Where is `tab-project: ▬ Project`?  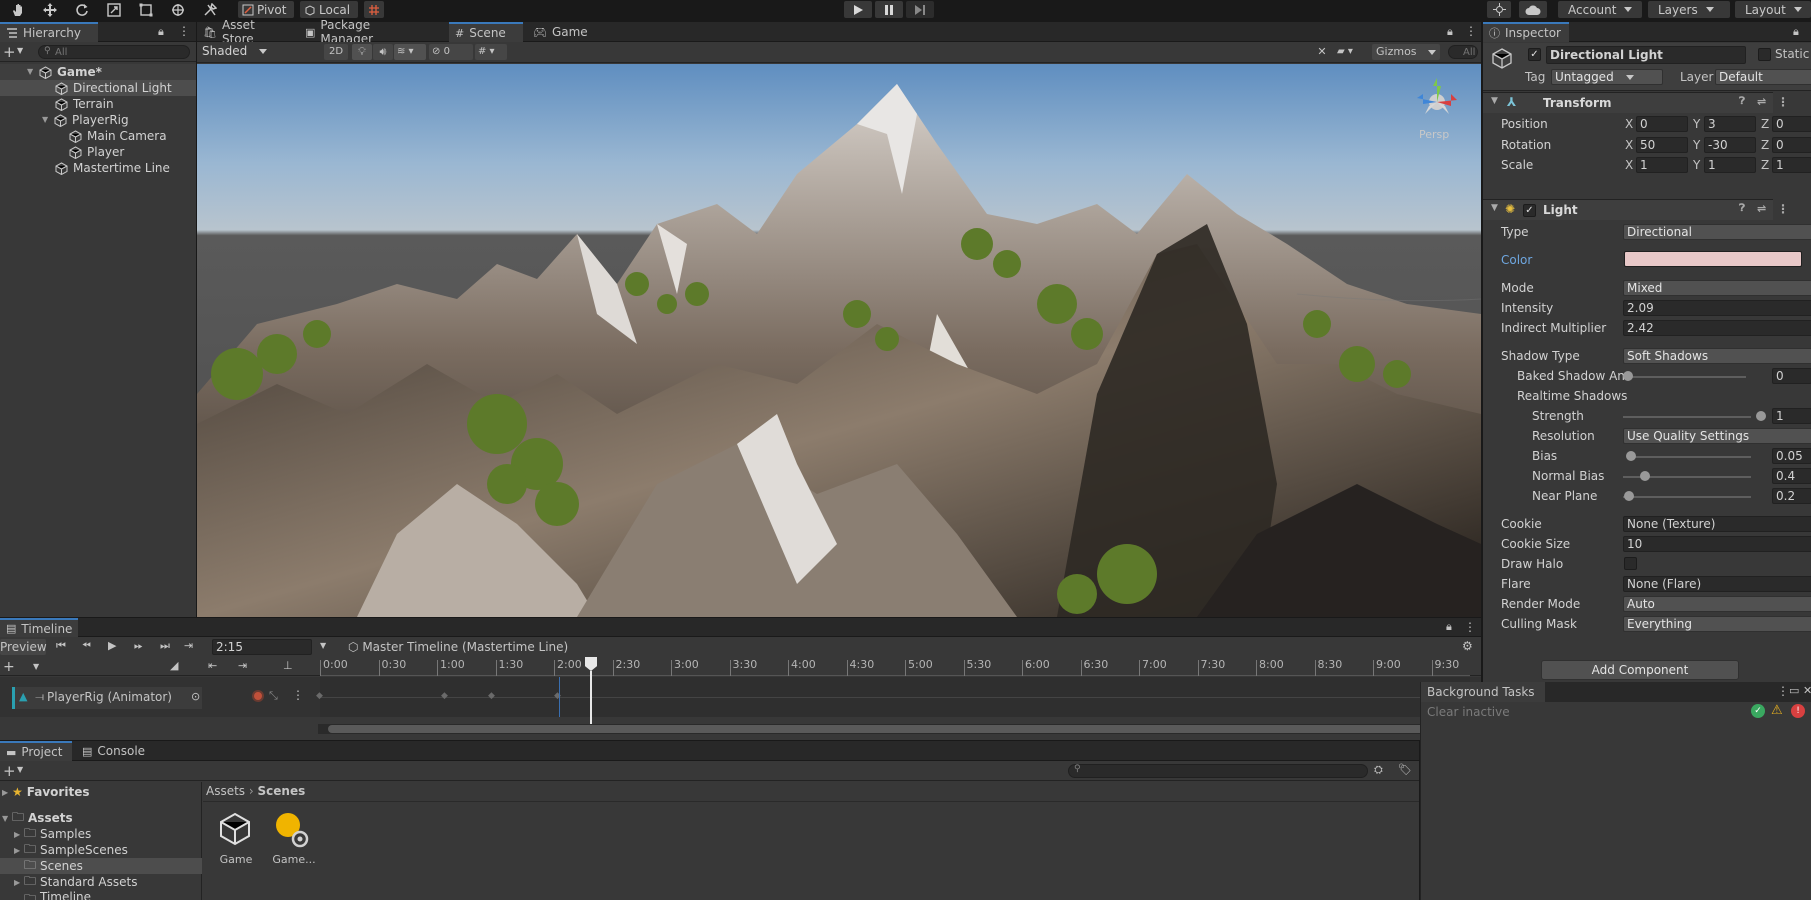 tab-project: ▬ Project is located at coordinates (36, 751).